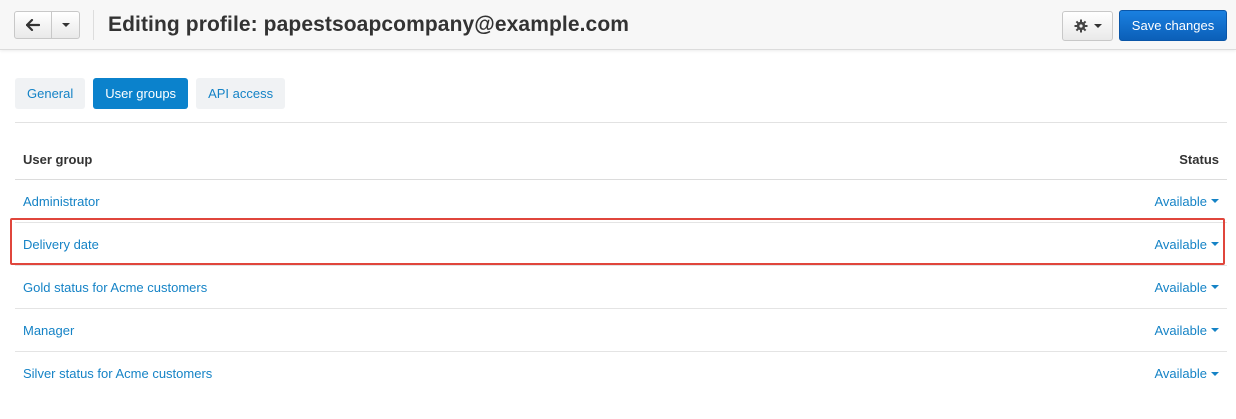 This screenshot has height=419, width=1236. What do you see at coordinates (1087, 26) in the screenshot?
I see `settings-dropdown-button` at bounding box center [1087, 26].